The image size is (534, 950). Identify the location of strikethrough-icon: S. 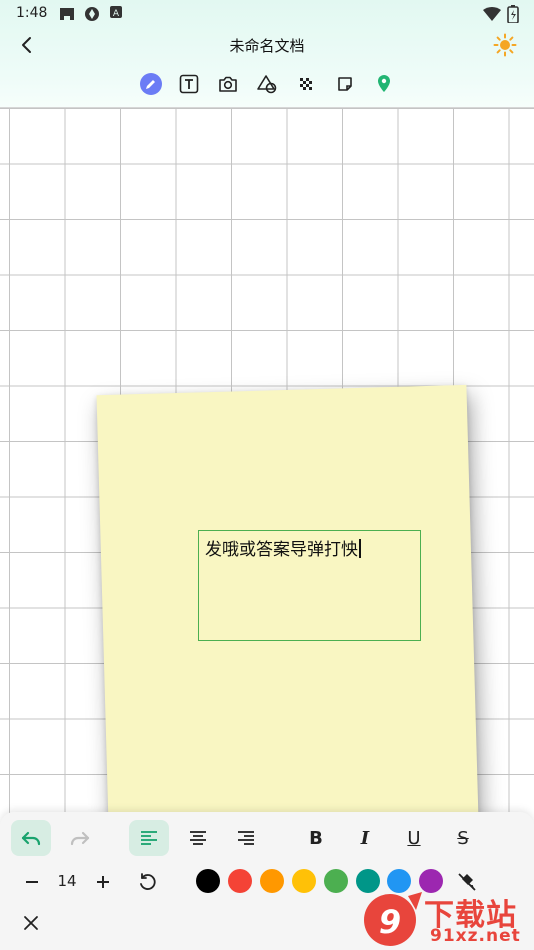
(463, 838).